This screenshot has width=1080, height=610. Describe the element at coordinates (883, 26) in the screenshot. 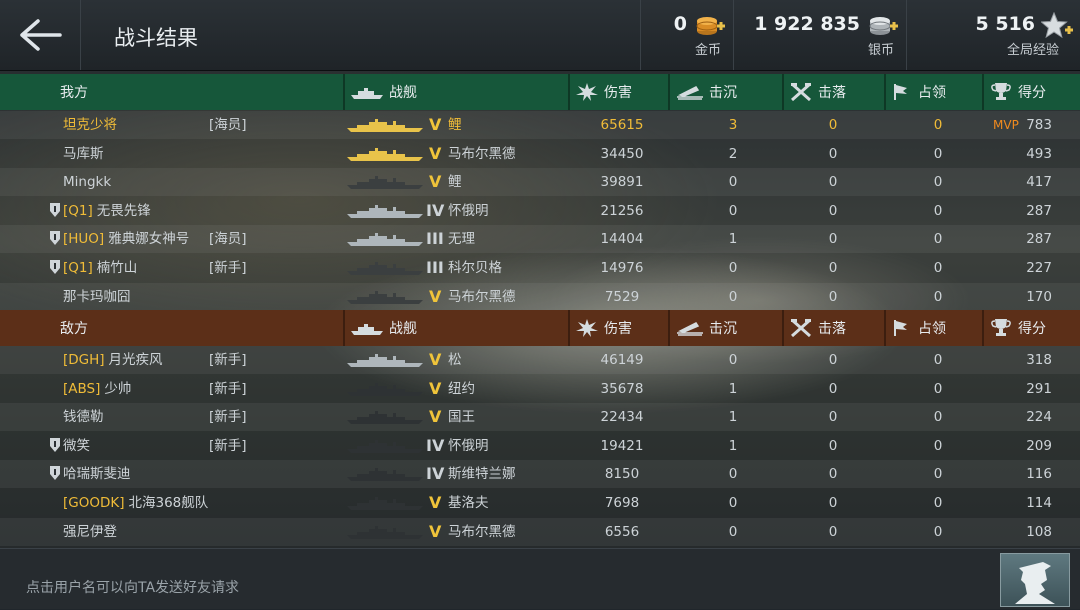

I see `silver-coin-icon` at that location.